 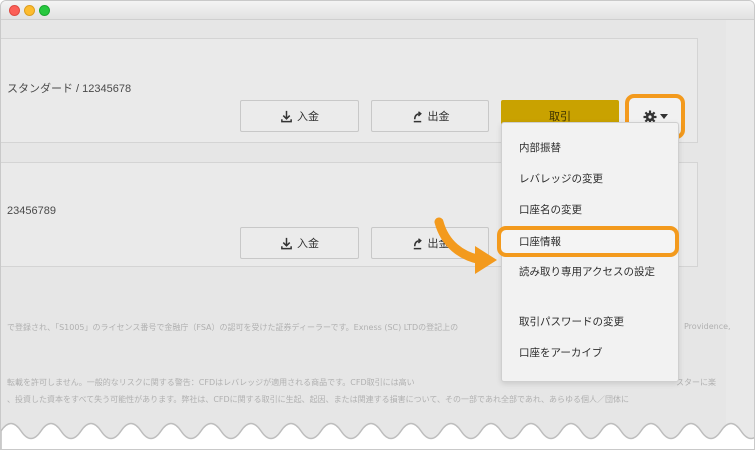 I want to click on menu-item-change-leverage: レバレッジの変更, so click(x=594, y=179).